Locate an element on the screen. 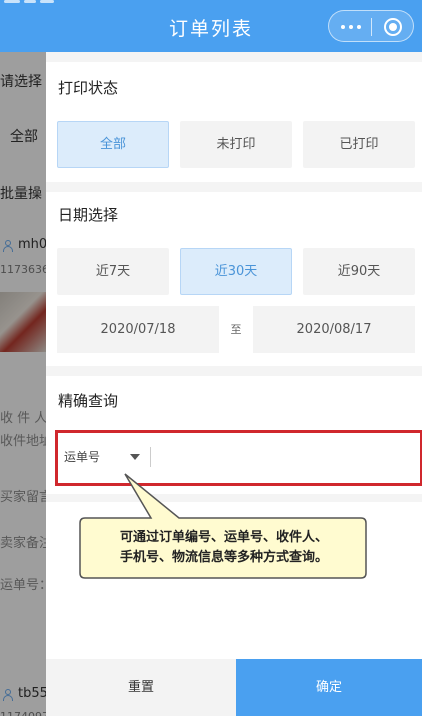  start-date-picker: 2020/07/18 is located at coordinates (138, 329).